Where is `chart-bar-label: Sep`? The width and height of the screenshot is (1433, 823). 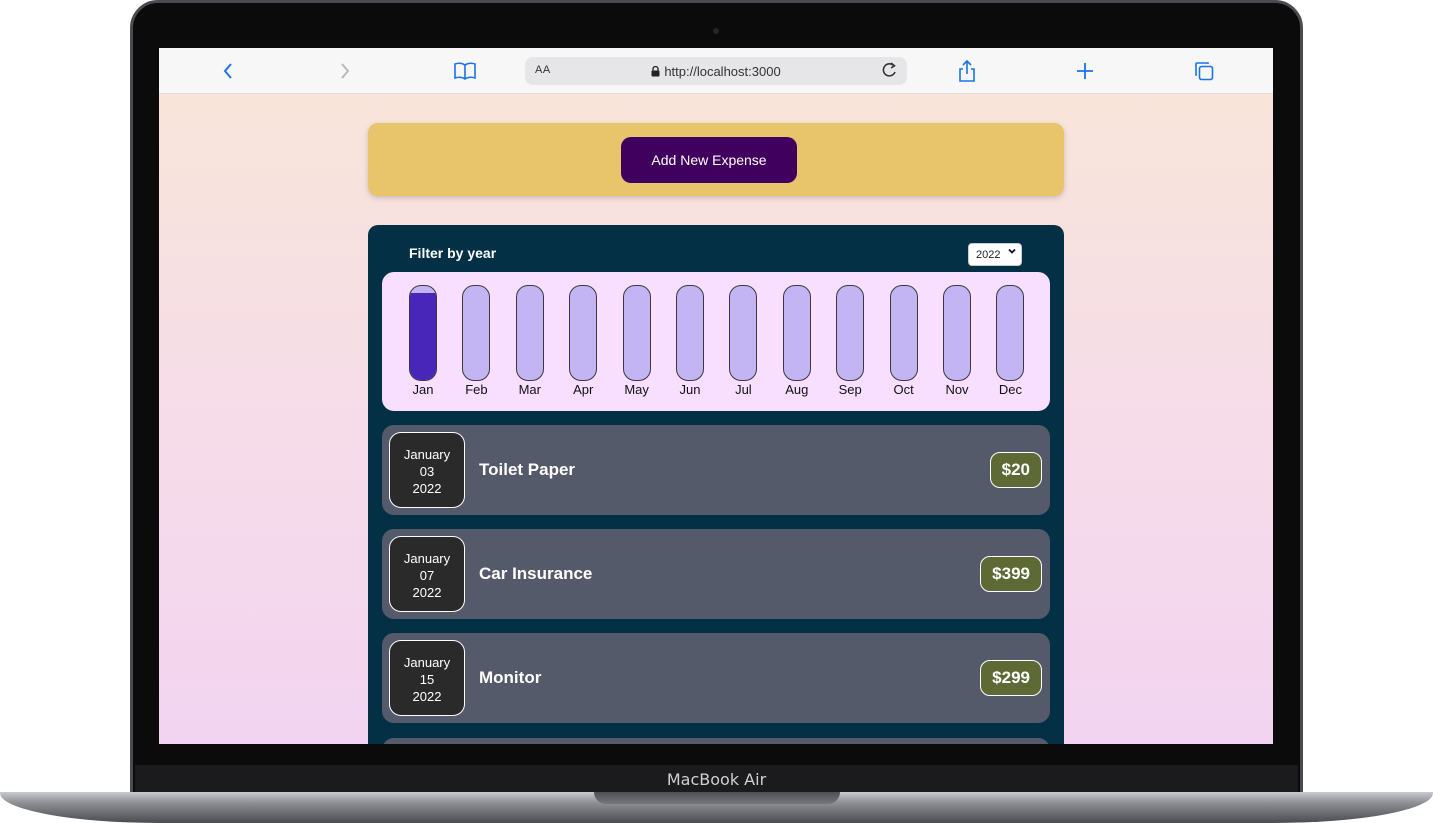 chart-bar-label: Sep is located at coordinates (850, 389).